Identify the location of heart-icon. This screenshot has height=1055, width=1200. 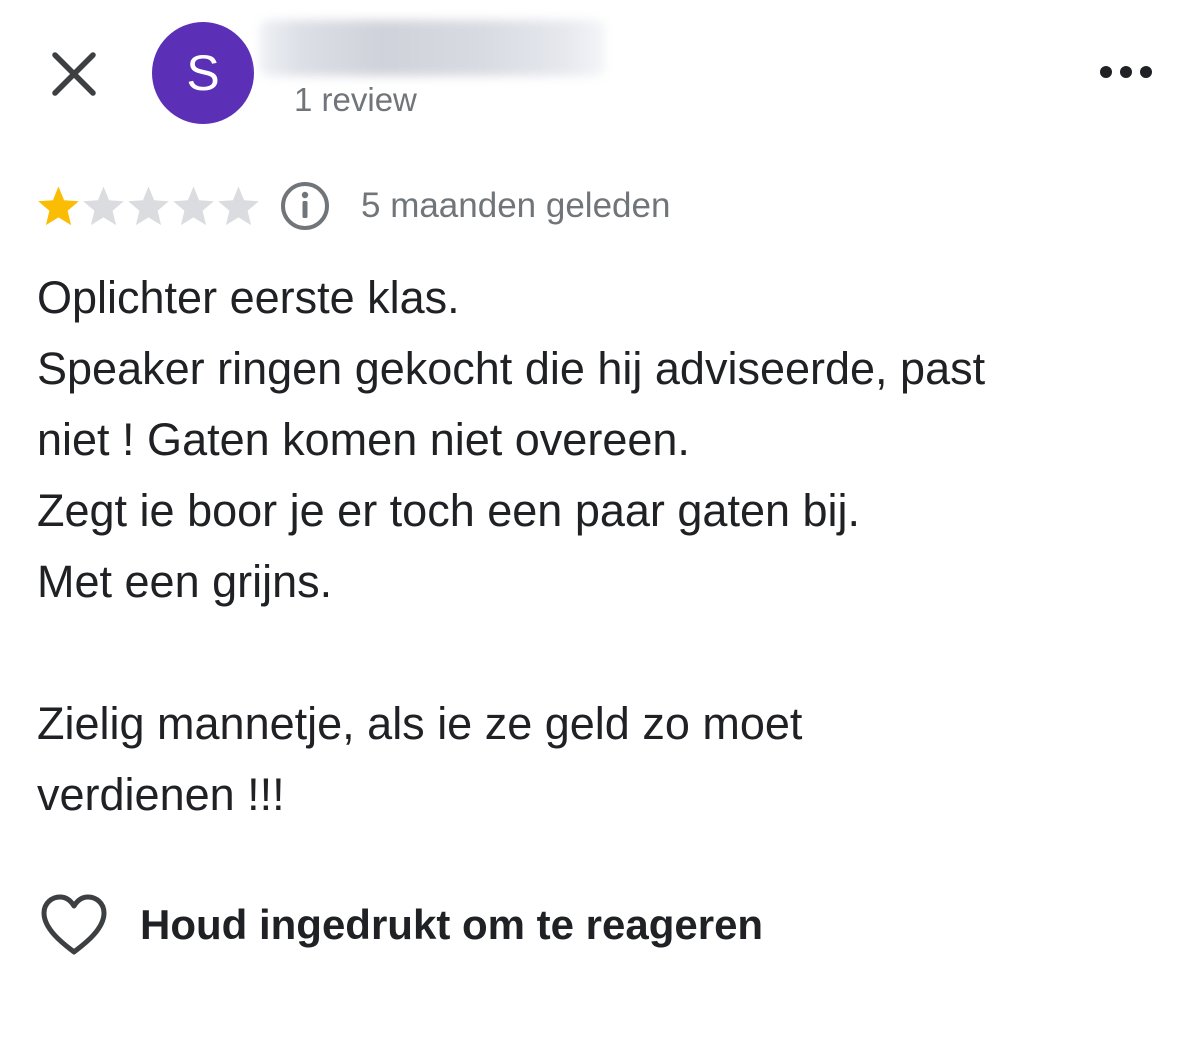
(74, 924).